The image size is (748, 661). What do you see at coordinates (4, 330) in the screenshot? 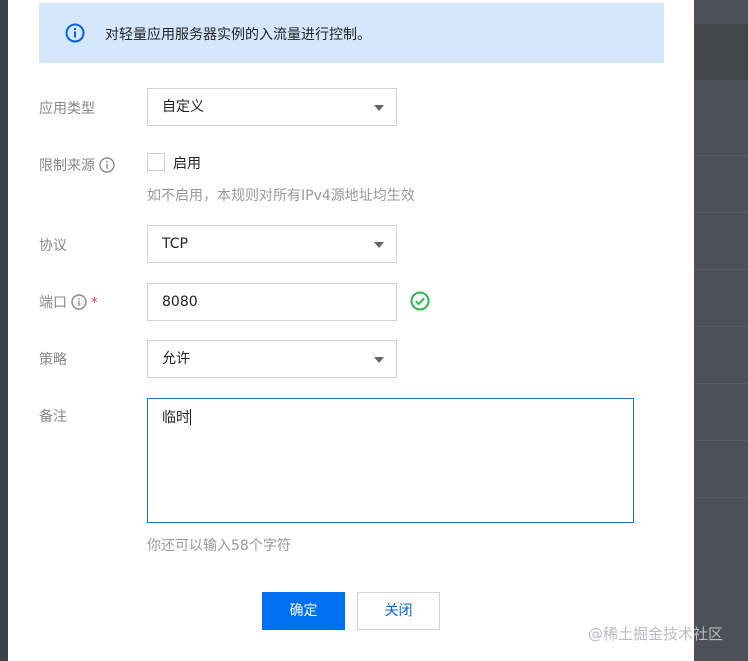
I see `background-page-left` at bounding box center [4, 330].